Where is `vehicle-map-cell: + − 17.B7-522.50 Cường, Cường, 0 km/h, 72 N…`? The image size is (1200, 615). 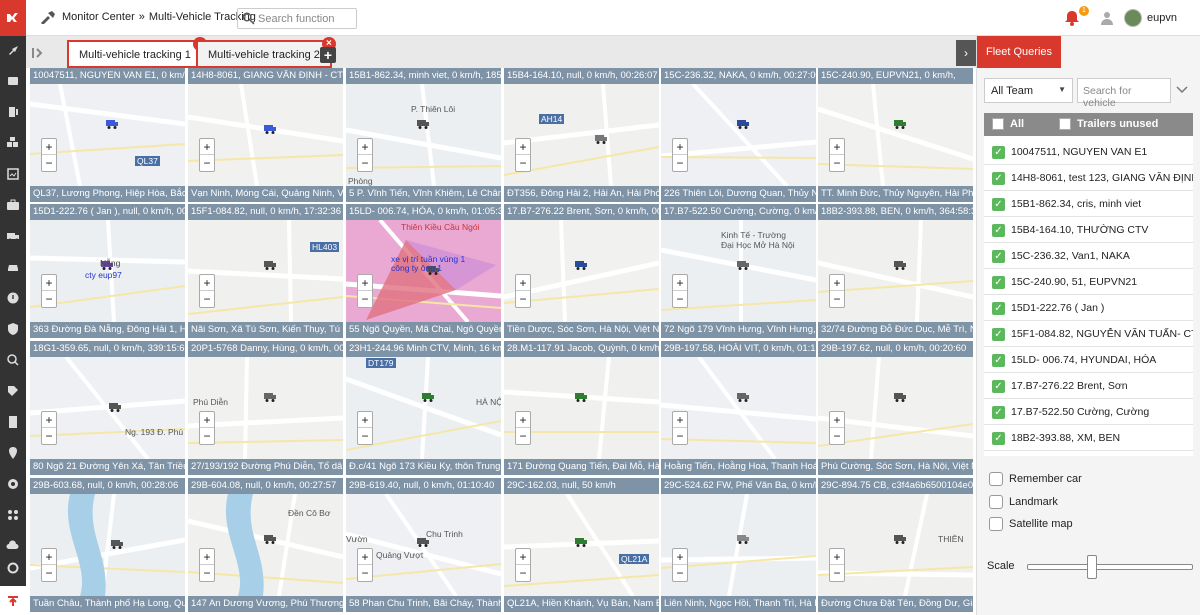
vehicle-map-cell: + − 17.B7-522.50 Cường, Cường, 0 km/h, 72 N… is located at coordinates (738, 271).